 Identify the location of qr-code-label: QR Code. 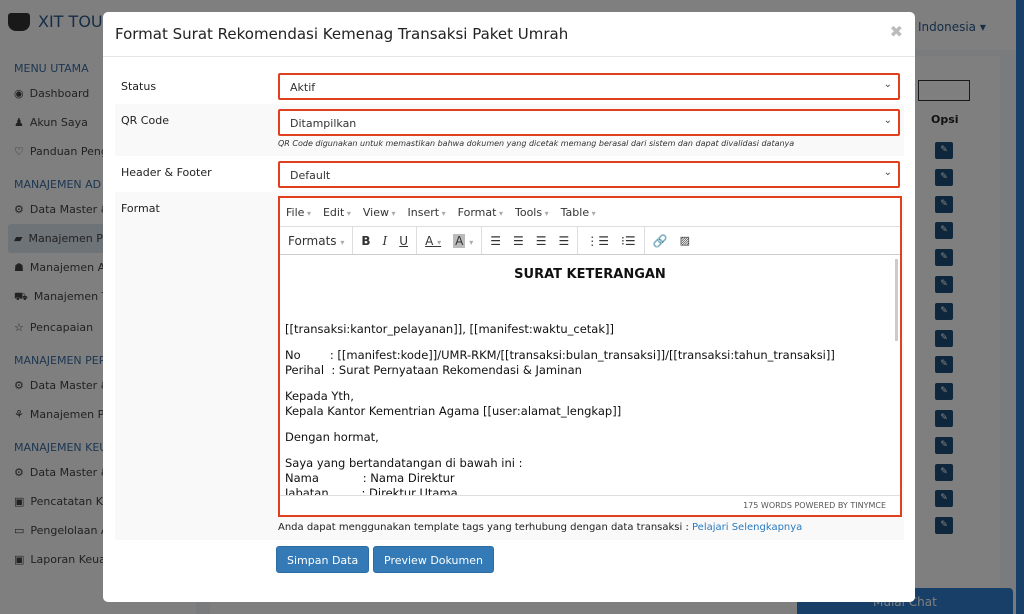
(145, 120).